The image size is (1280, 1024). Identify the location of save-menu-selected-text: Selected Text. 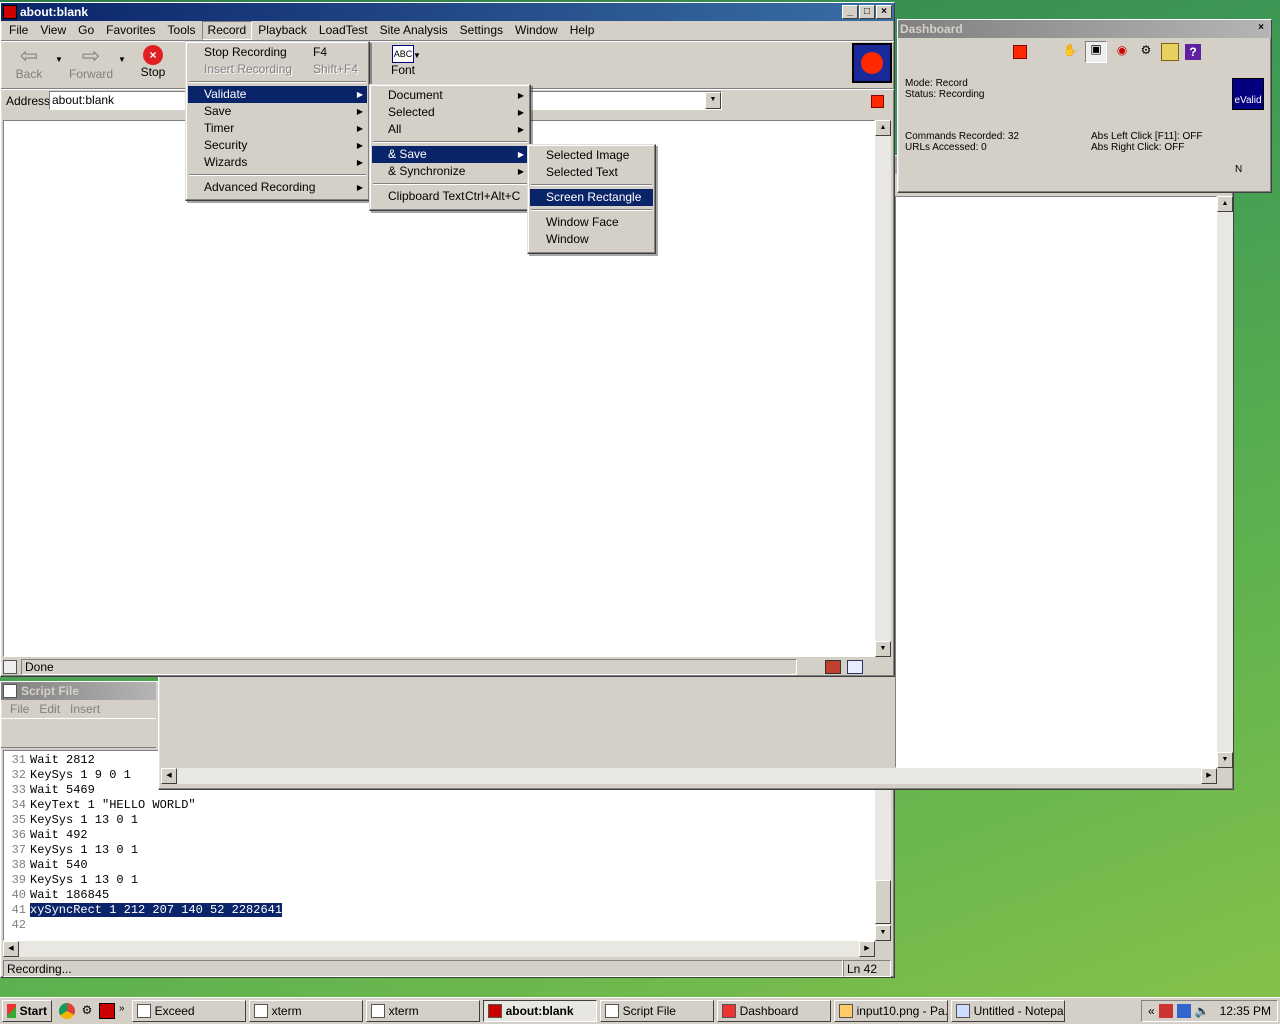
(591, 172).